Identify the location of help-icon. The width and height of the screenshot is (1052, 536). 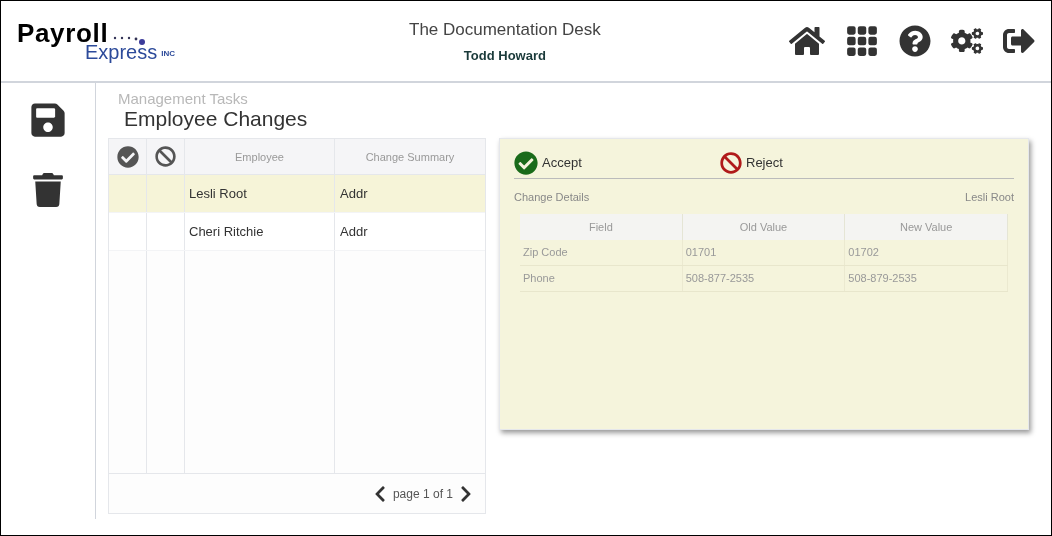
(915, 41).